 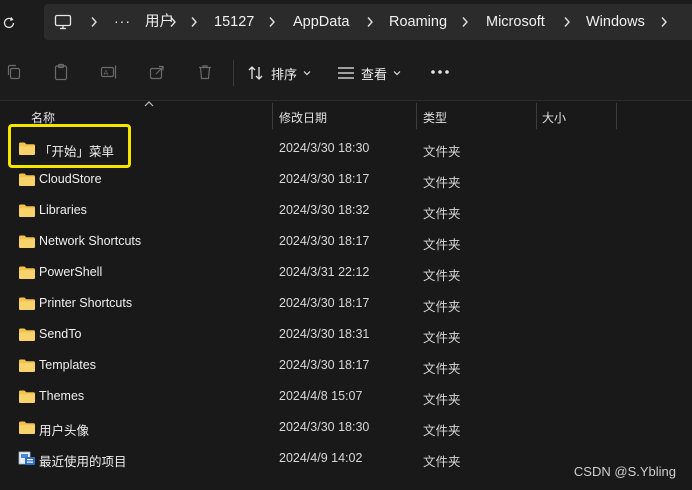 I want to click on sort-ascending-icon, so click(x=149, y=104).